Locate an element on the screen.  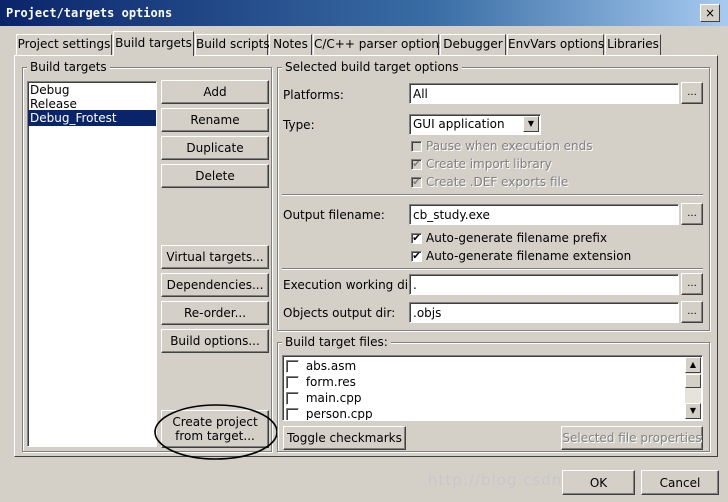
file-name: person.cpp is located at coordinates (339, 414).